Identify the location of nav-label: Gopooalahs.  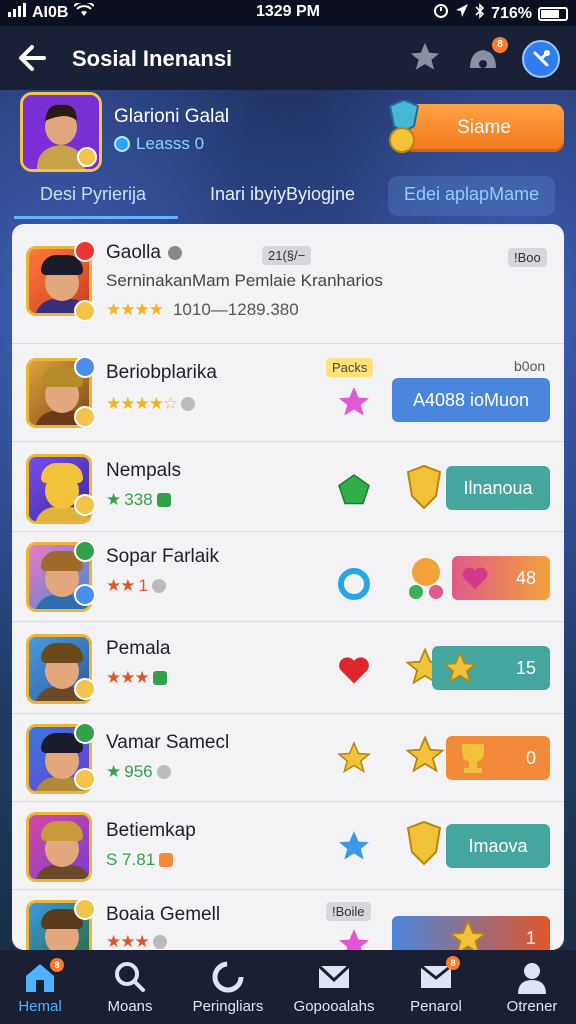
(334, 1006).